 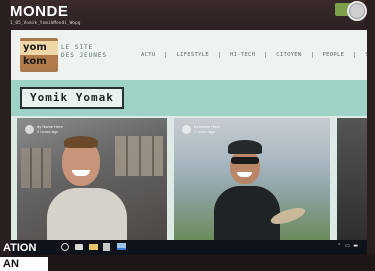 What do you see at coordinates (20, 248) in the screenshot?
I see `ticker-top-text: ATION` at bounding box center [20, 248].